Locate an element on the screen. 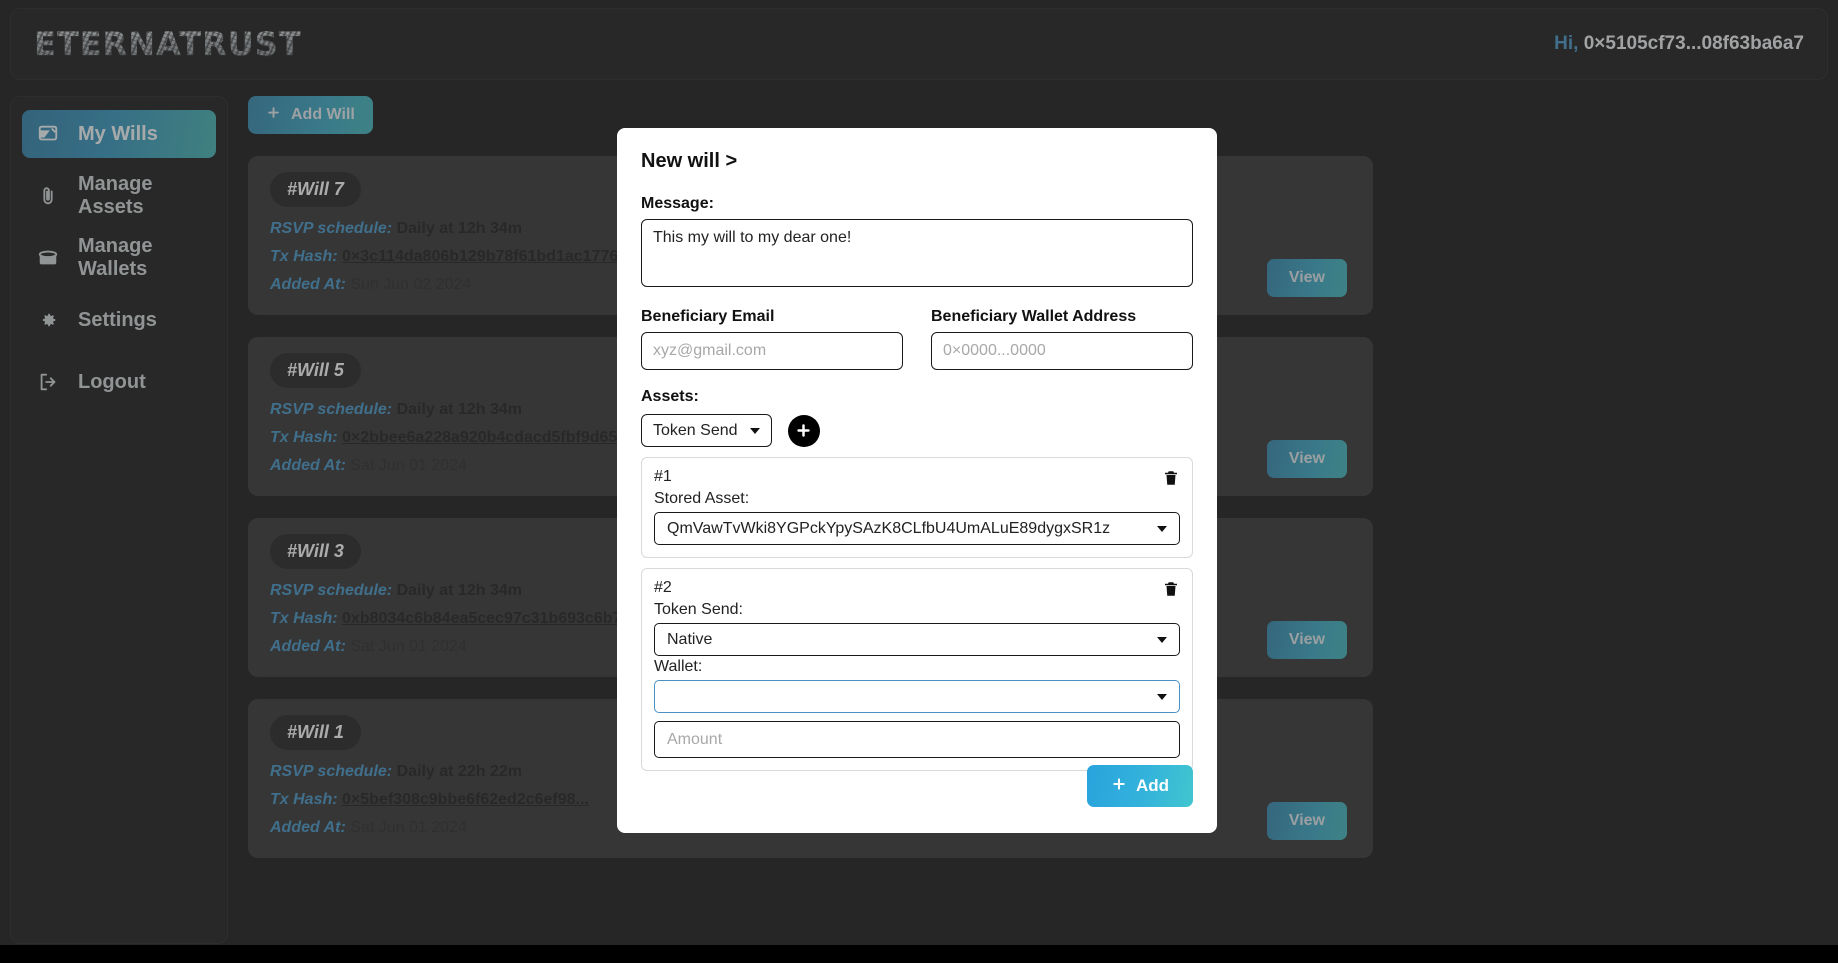 The width and height of the screenshot is (1838, 963). asset-type-row: Token Send is located at coordinates (917, 430).